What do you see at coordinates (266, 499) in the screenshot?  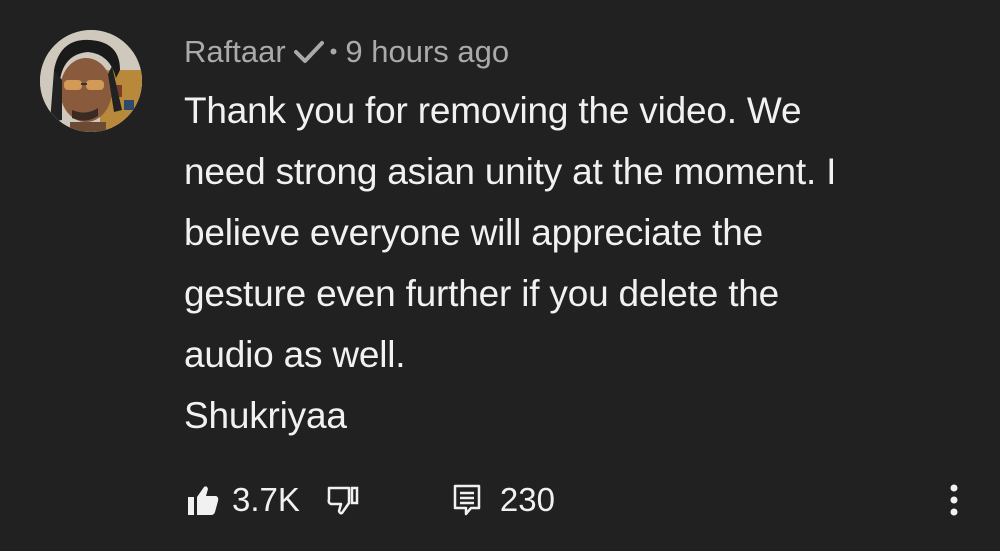 I see `like-count: 3.7K` at bounding box center [266, 499].